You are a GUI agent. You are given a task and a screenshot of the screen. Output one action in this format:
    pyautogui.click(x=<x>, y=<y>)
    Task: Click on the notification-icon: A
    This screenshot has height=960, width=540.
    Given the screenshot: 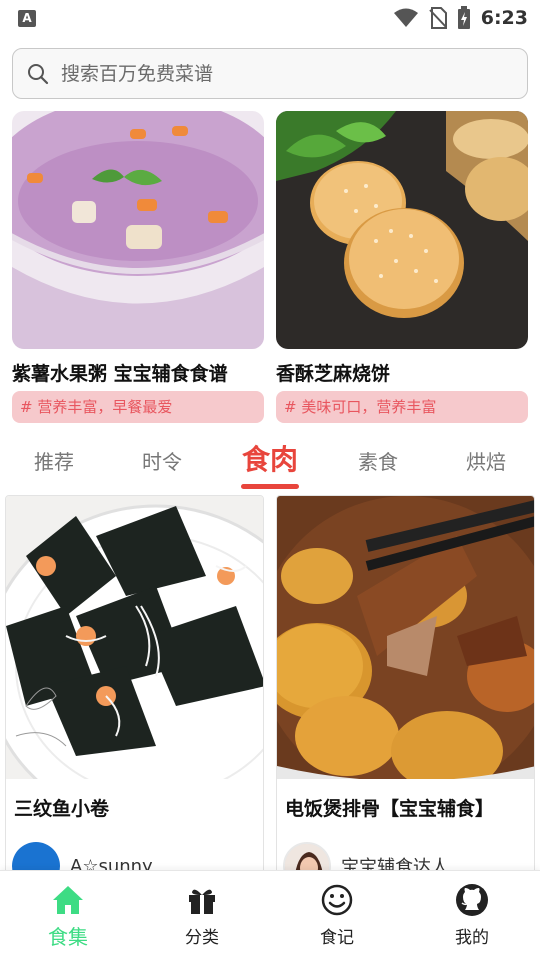 What is the action you would take?
    pyautogui.click(x=27, y=18)
    